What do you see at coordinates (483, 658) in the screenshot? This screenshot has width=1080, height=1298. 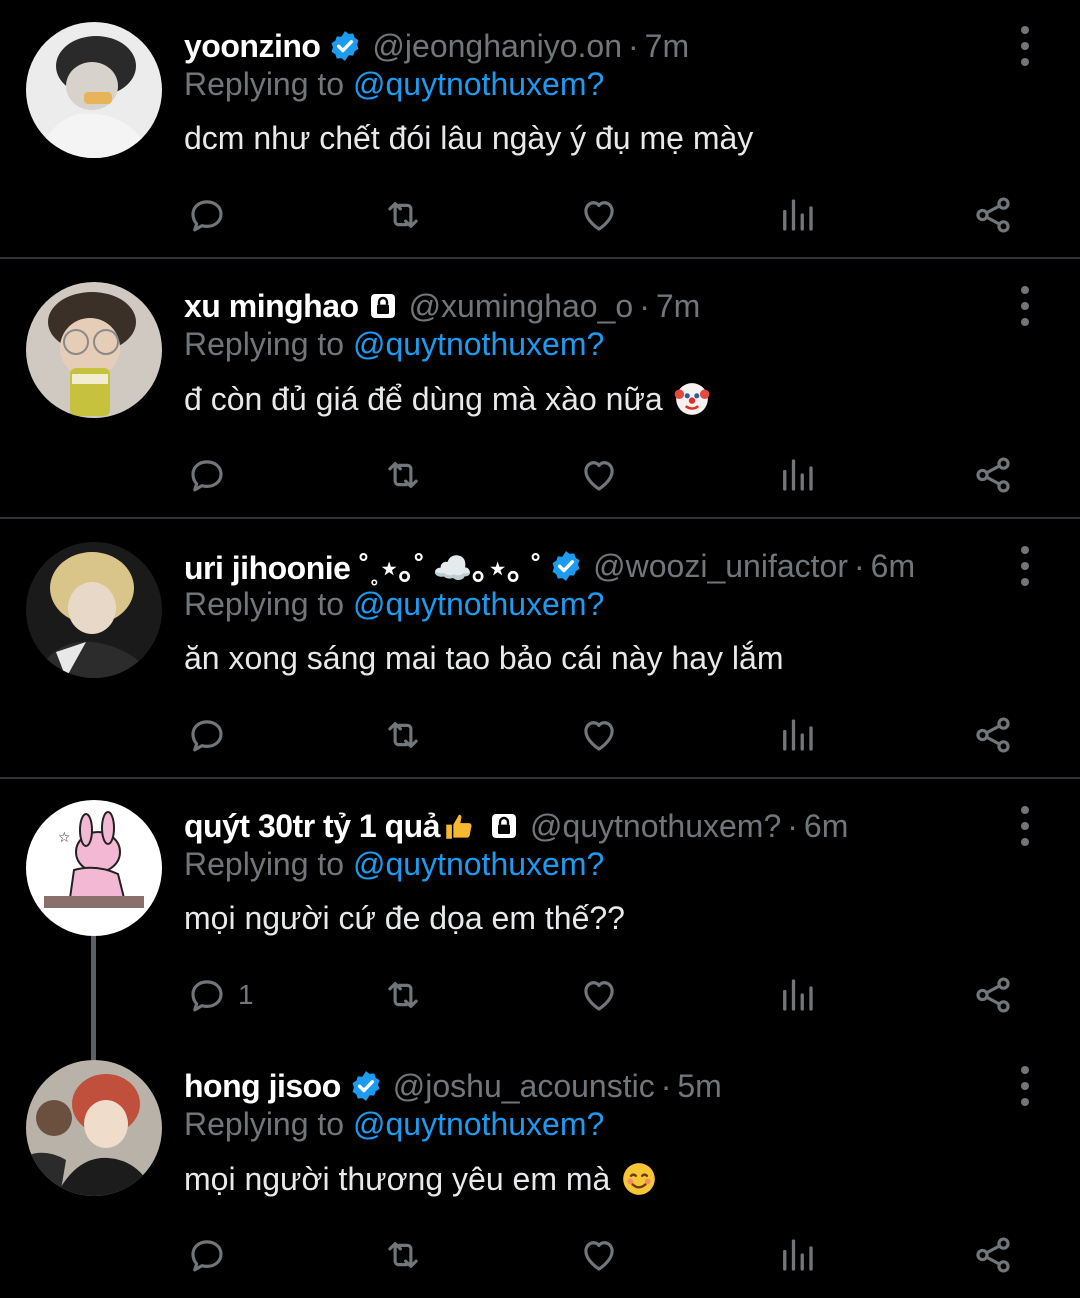 I see `reply-text: ăn xong sáng mai tao bảo cái này hay lắm` at bounding box center [483, 658].